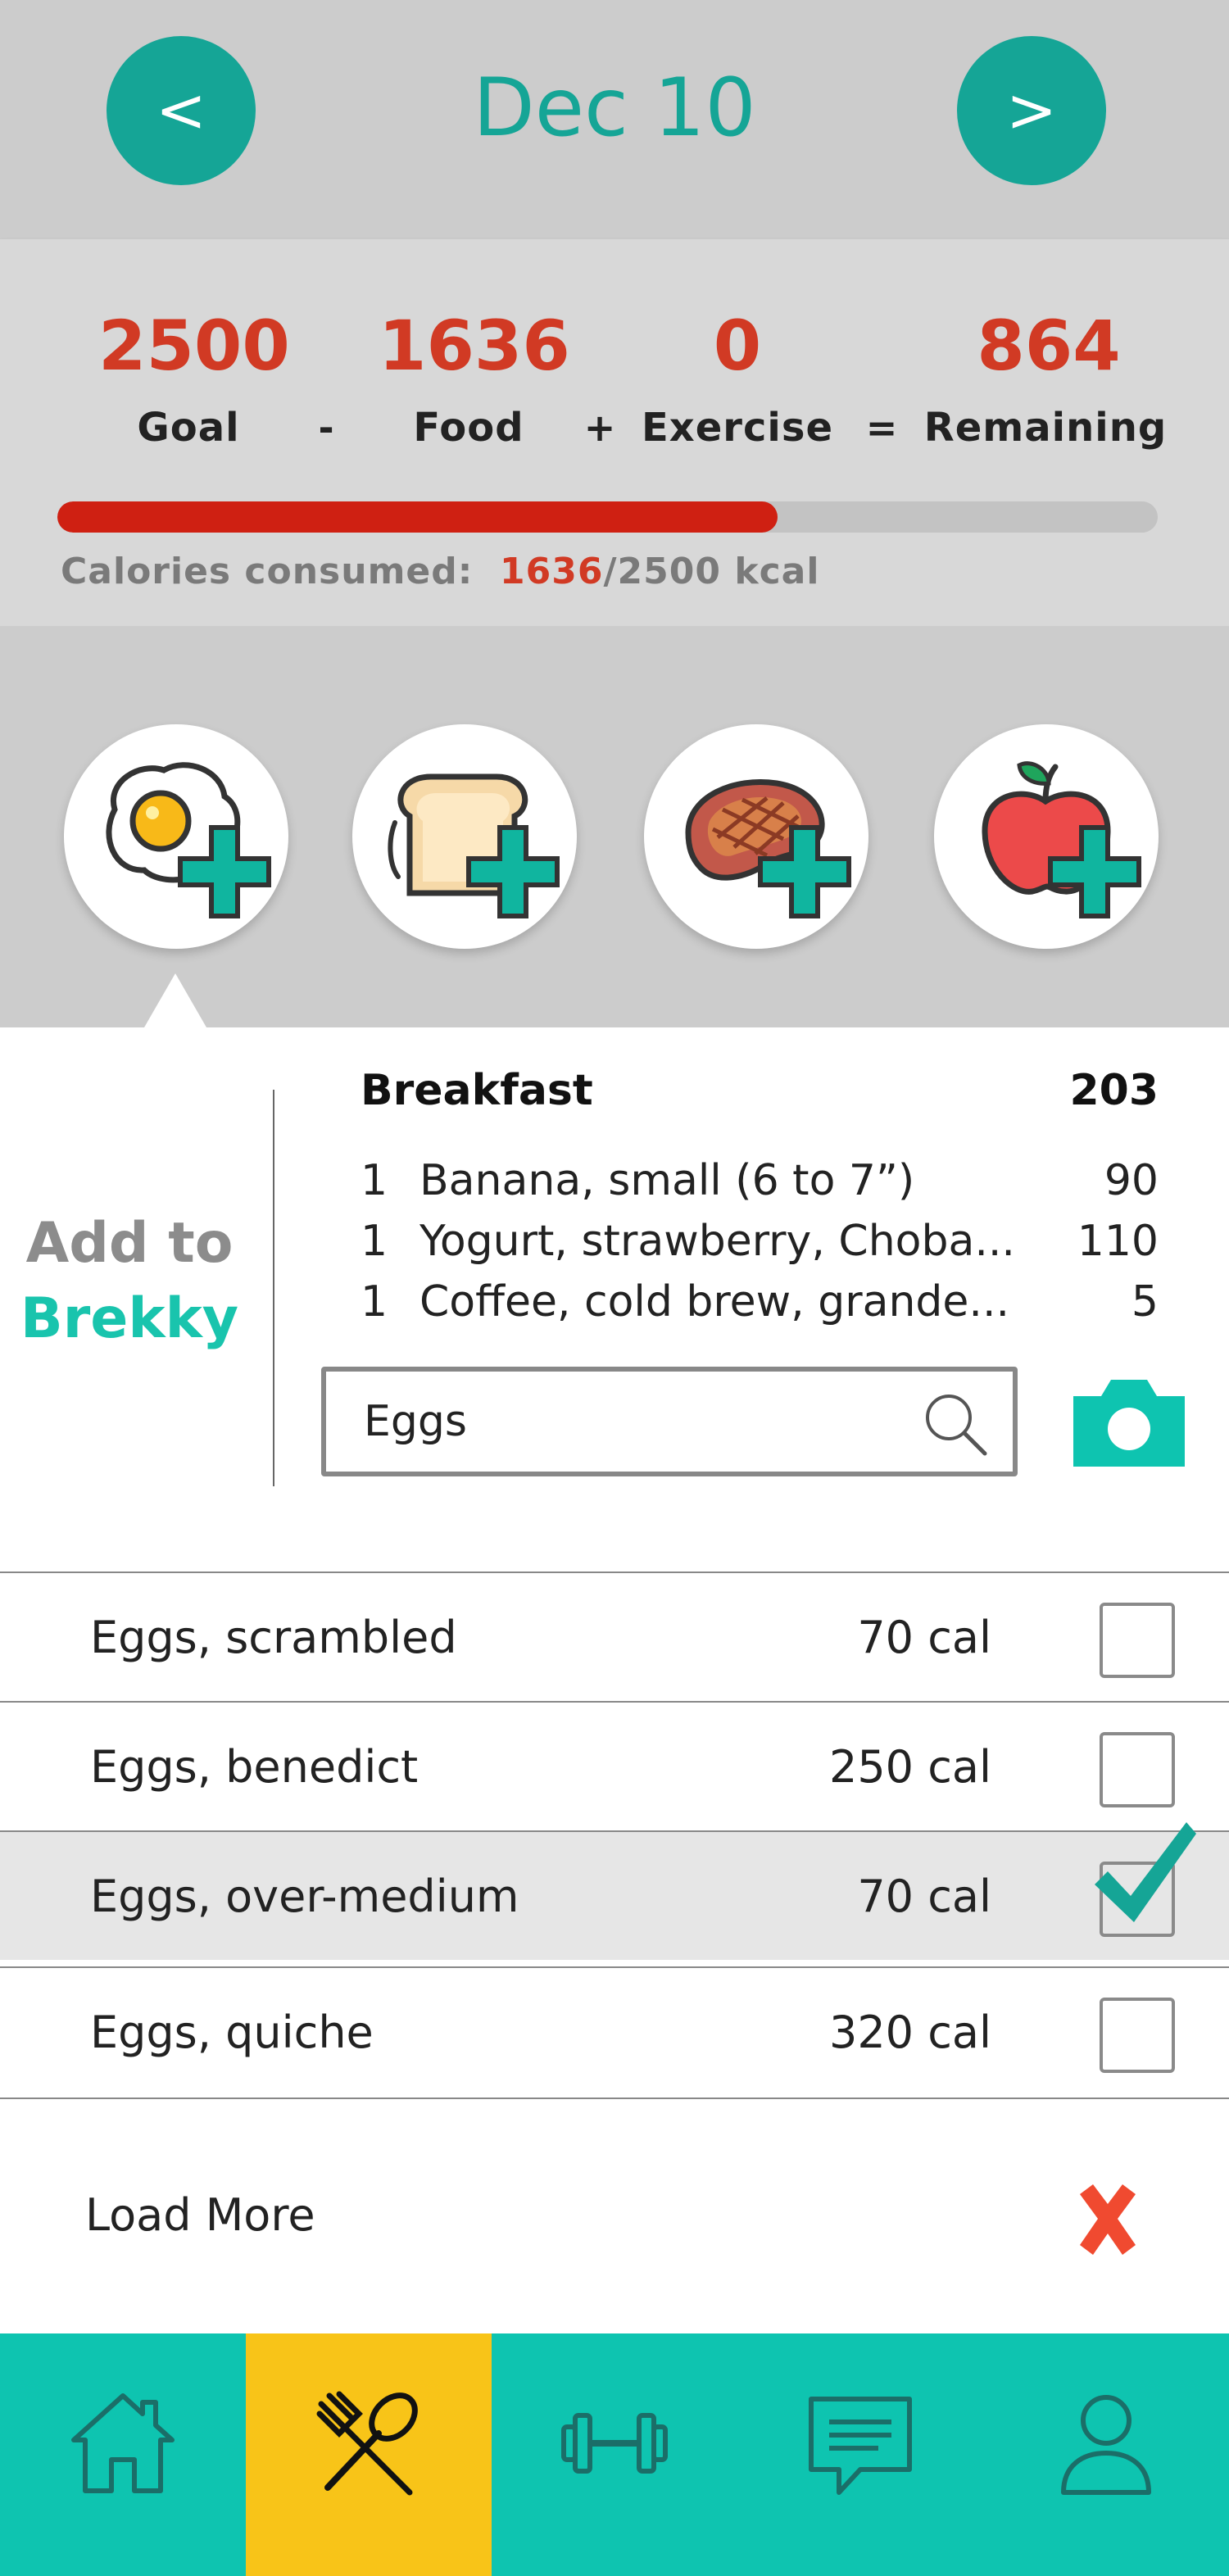 The image size is (1229, 2576). Describe the element at coordinates (552, 571) in the screenshot. I see `consumed-value: 1636` at that location.